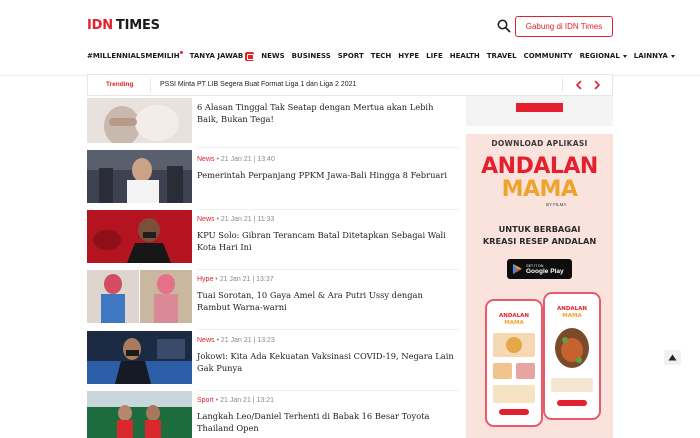  Describe the element at coordinates (181, 52) in the screenshot. I see `new-indicator-dot` at that location.